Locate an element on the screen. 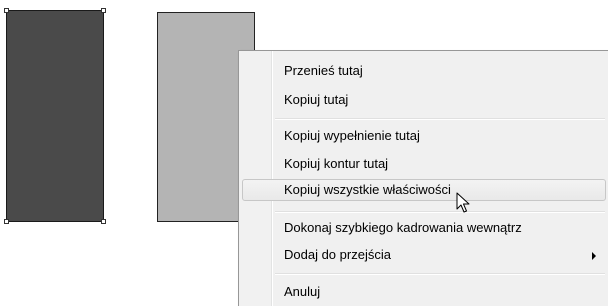 Image resolution: width=608 pixels, height=306 pixels. selection-handle-bottom-left is located at coordinates (6, 221).